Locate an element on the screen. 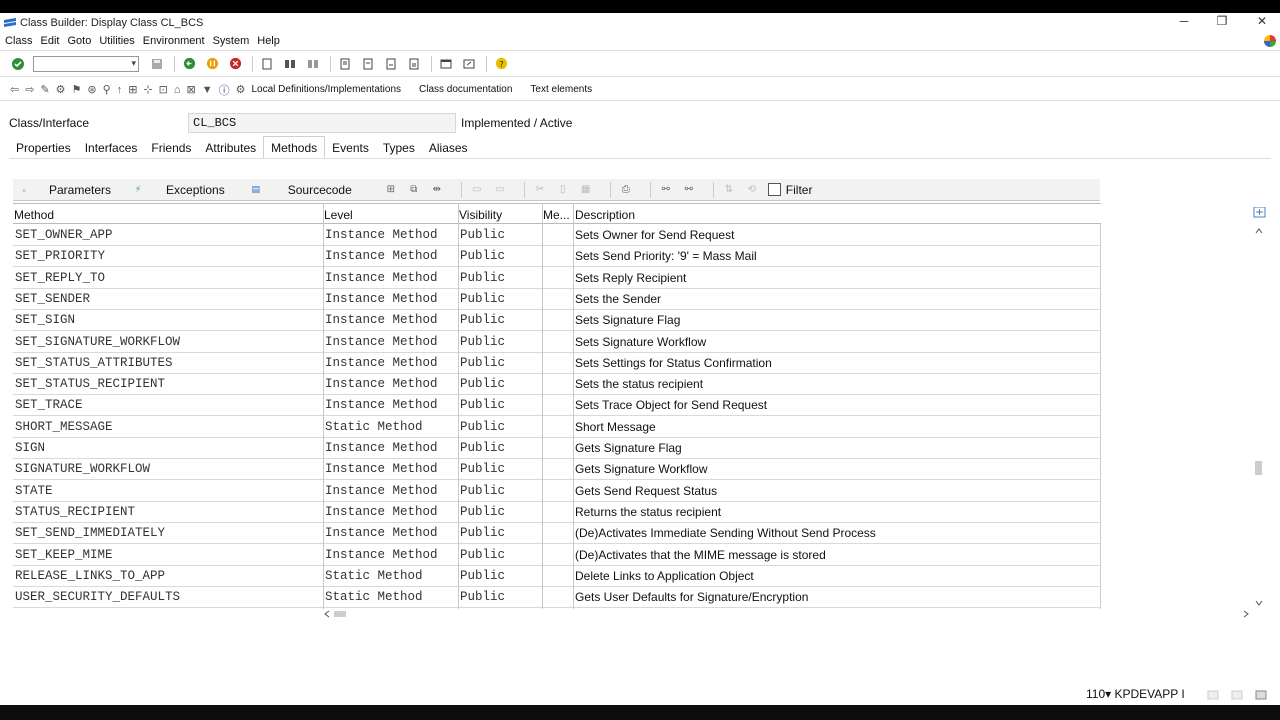 The image size is (1280, 720). menu-edit: Edit is located at coordinates (50, 41).